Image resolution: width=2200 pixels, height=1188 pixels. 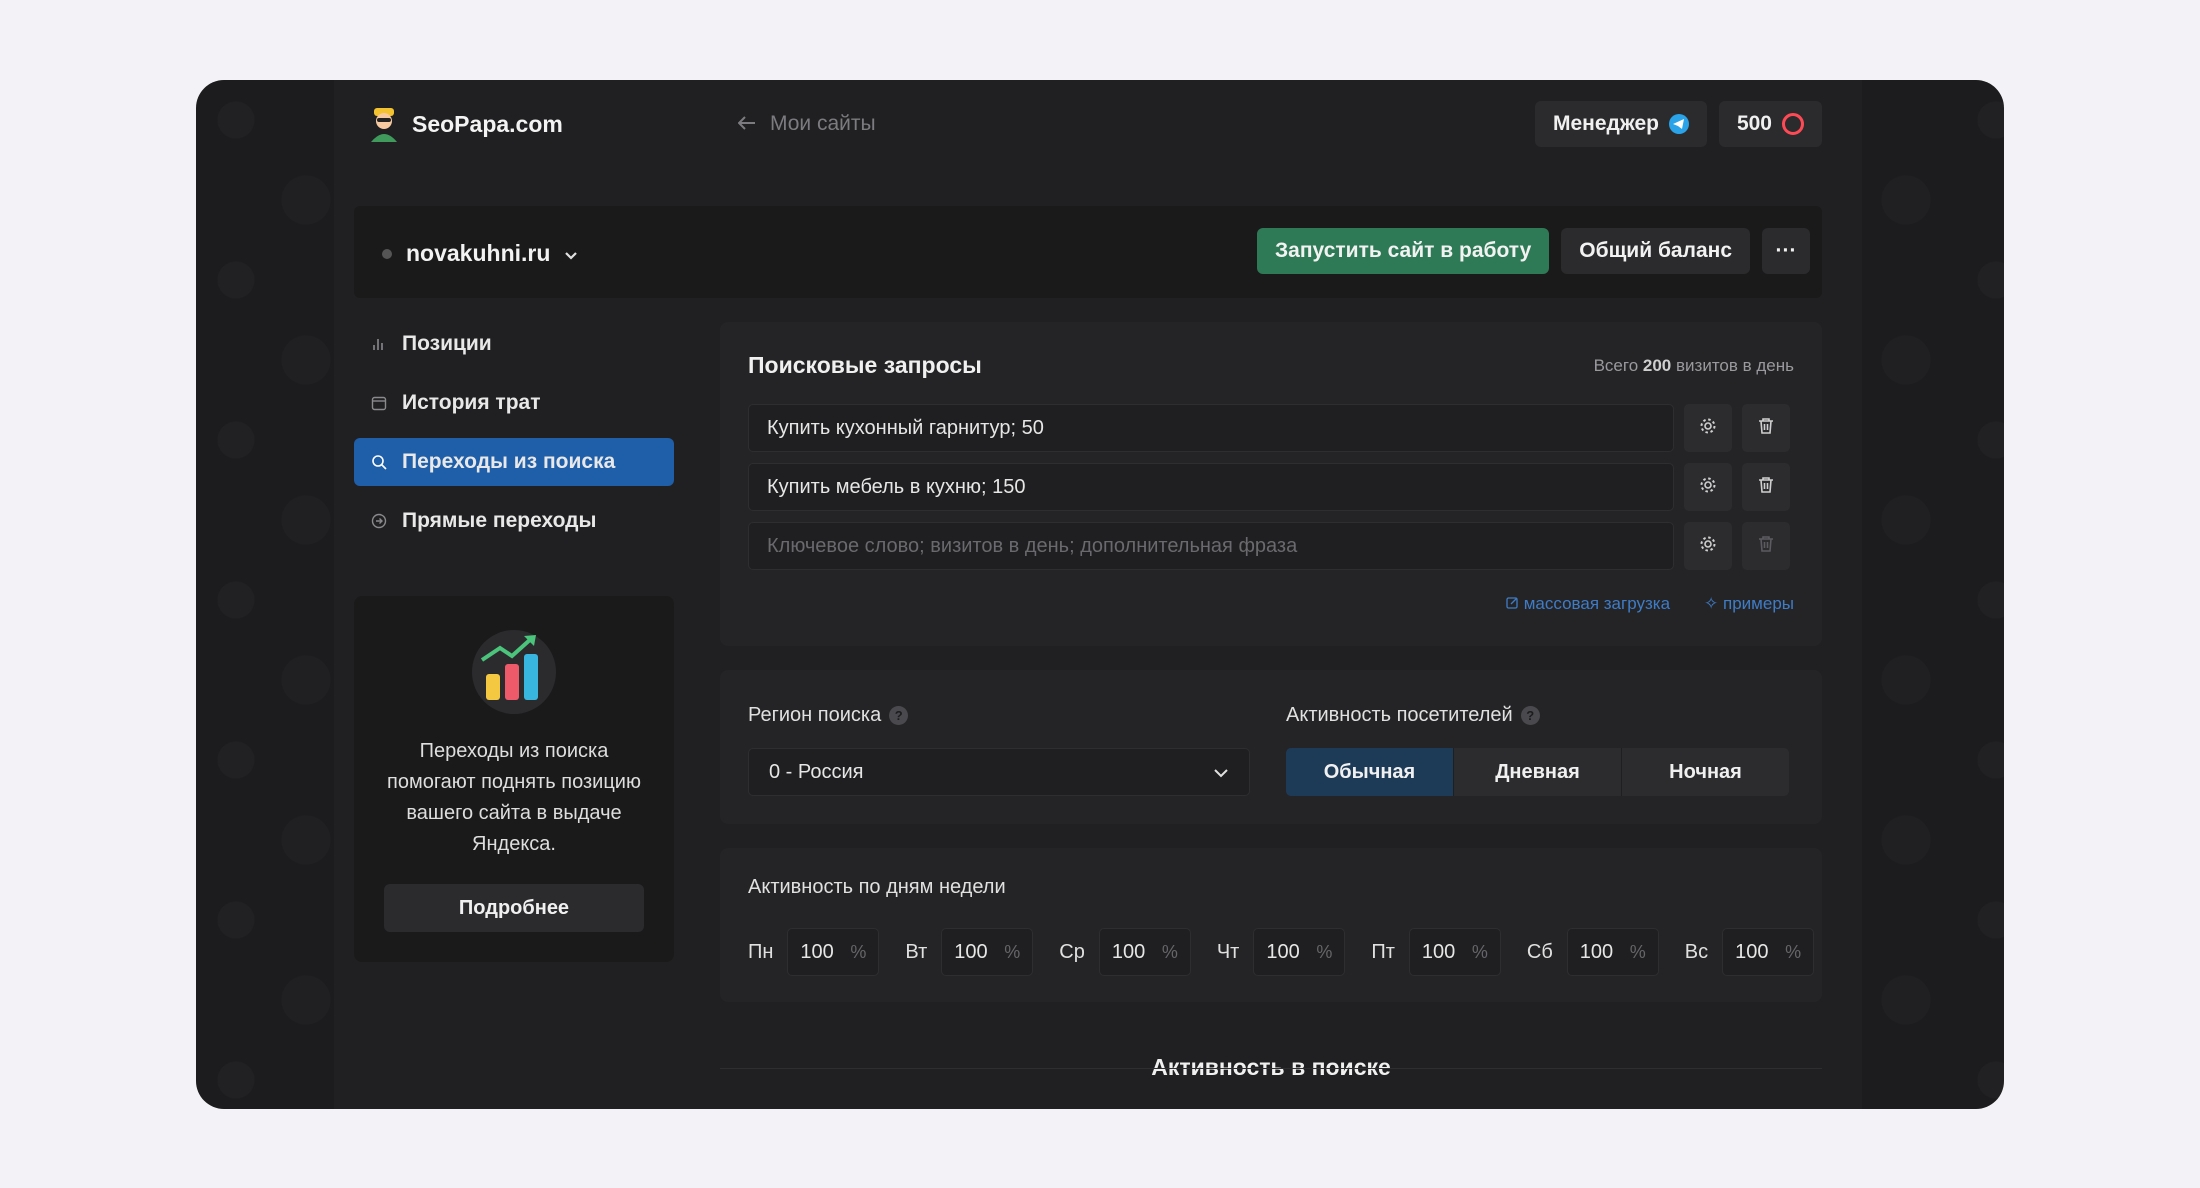 I want to click on coin-icon, so click(x=1793, y=124).